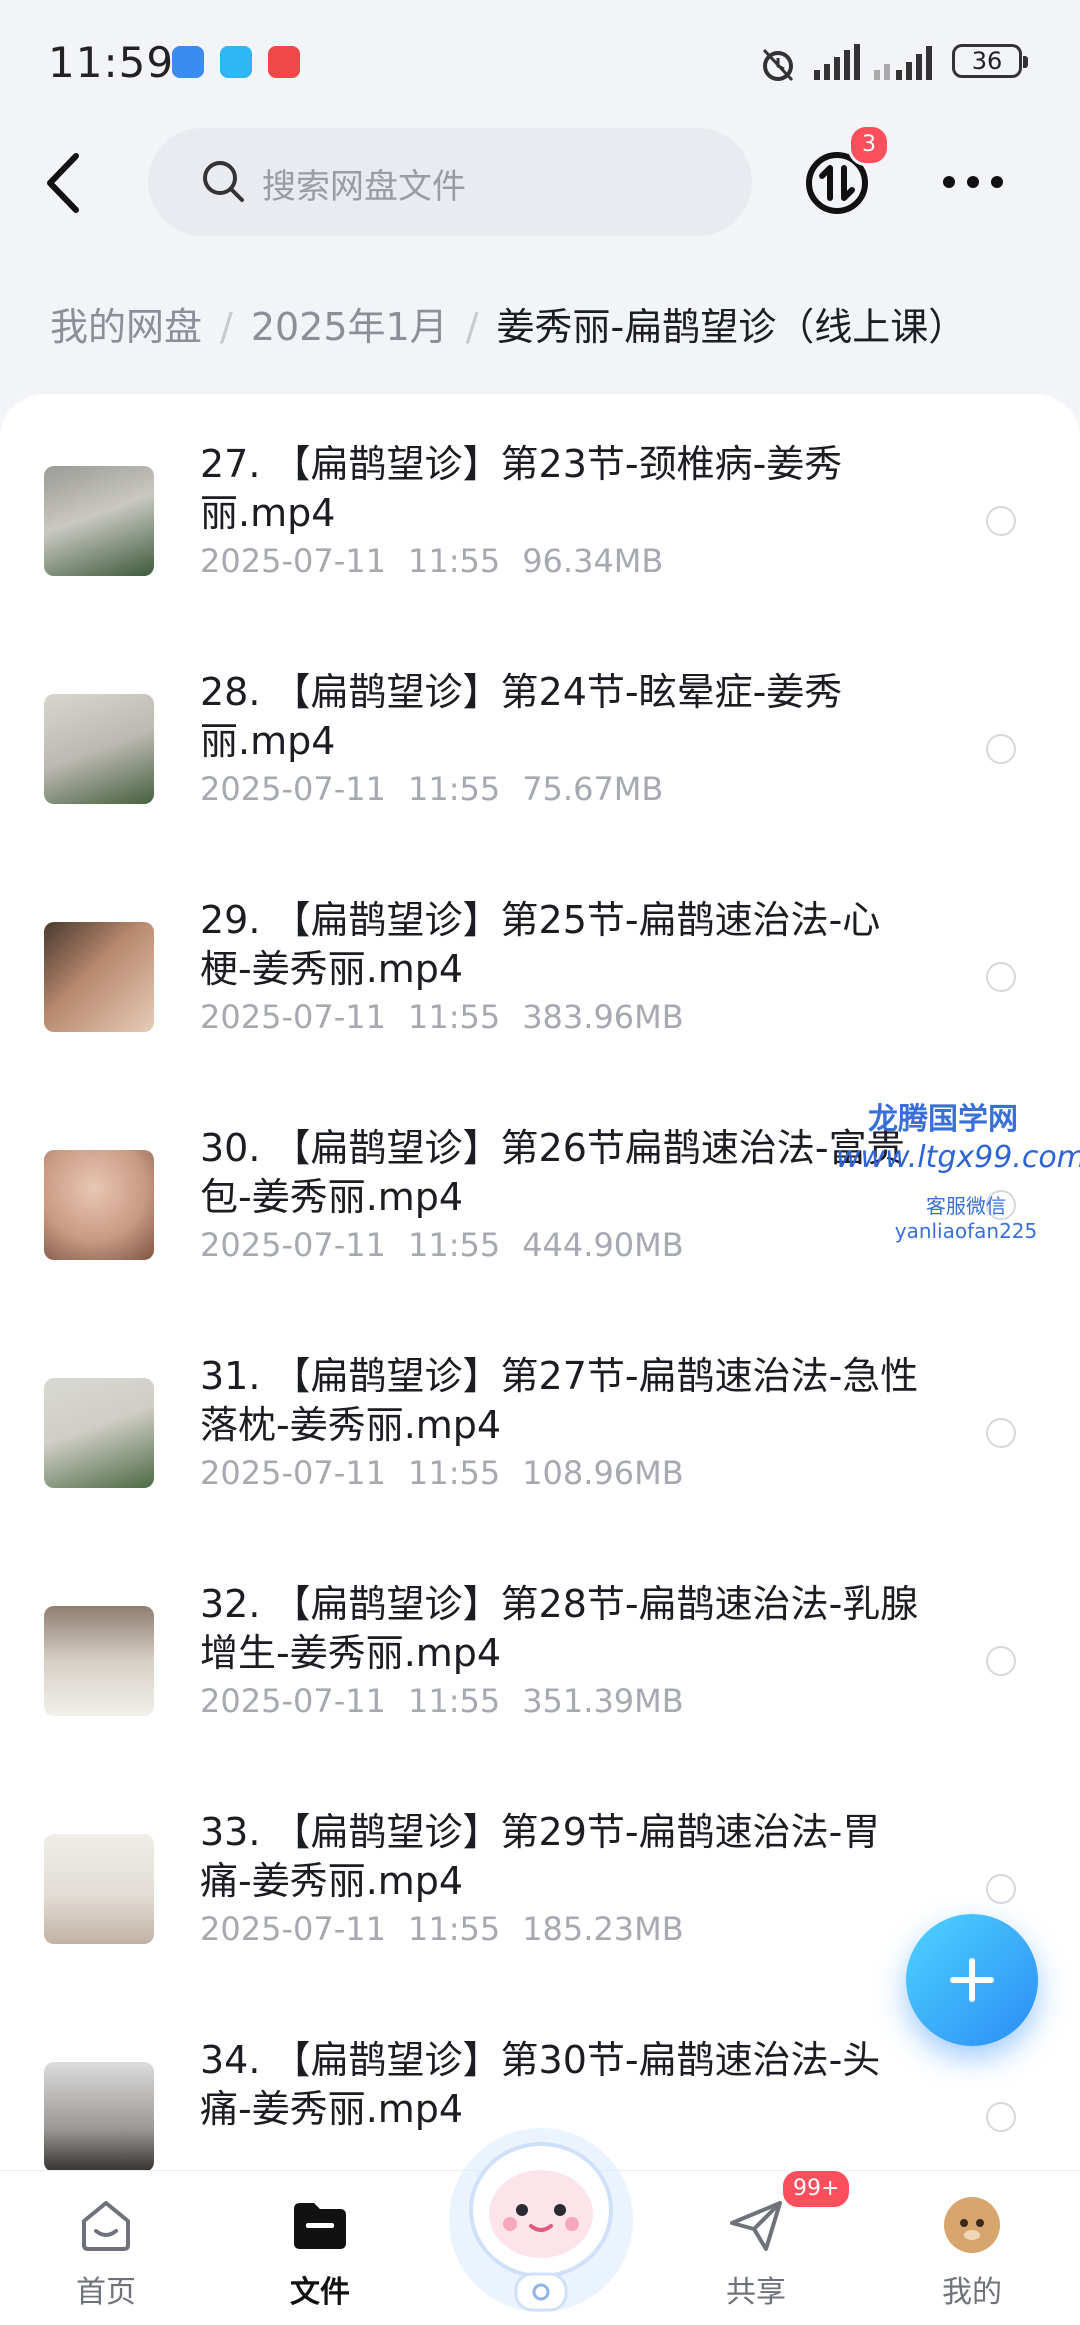  I want to click on file-size: 351.39MB, so click(603, 1701).